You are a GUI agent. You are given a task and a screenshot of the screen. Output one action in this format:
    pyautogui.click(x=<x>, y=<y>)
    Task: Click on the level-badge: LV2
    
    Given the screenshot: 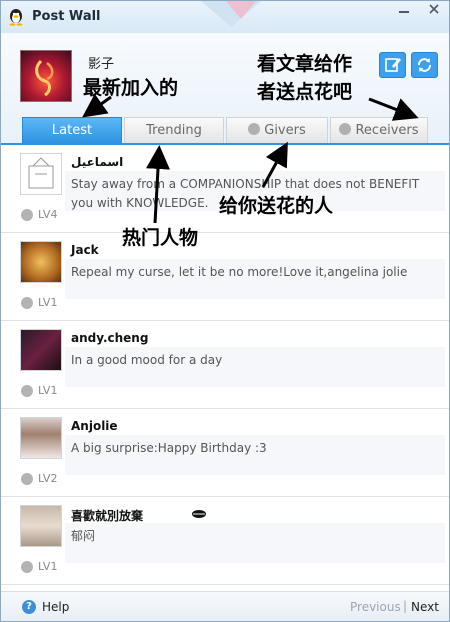 What is the action you would take?
    pyautogui.click(x=48, y=478)
    